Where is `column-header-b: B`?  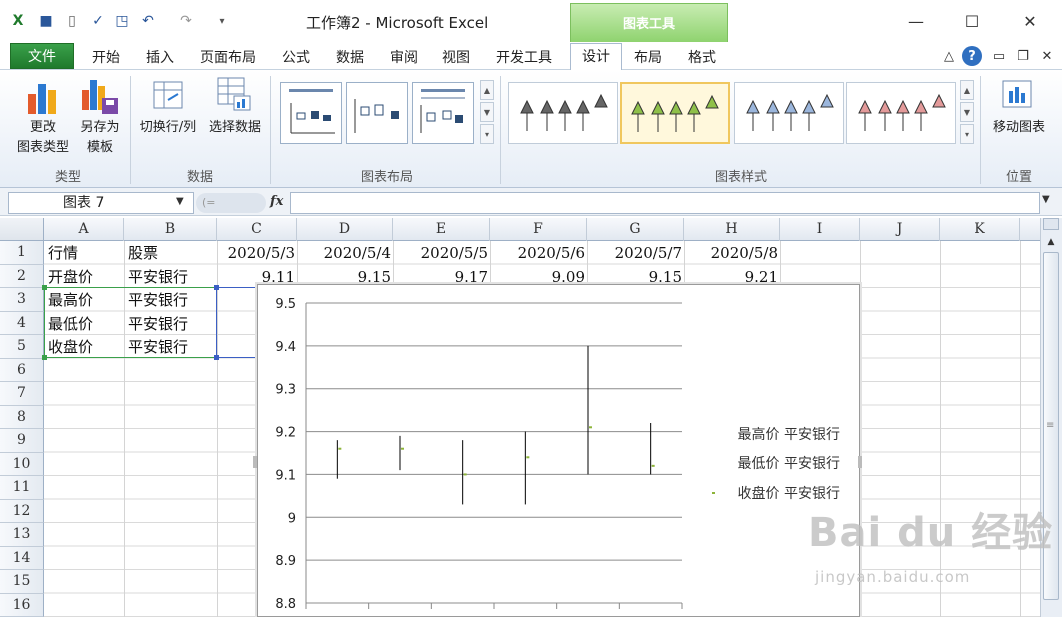 column-header-b: B is located at coordinates (170, 229).